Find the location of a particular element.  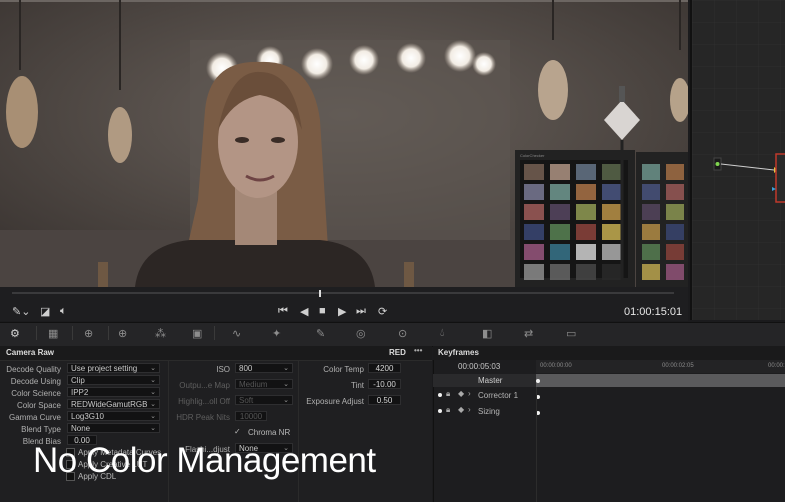

raw-setting-select: Use project setting ⌄ is located at coordinates (113, 368).